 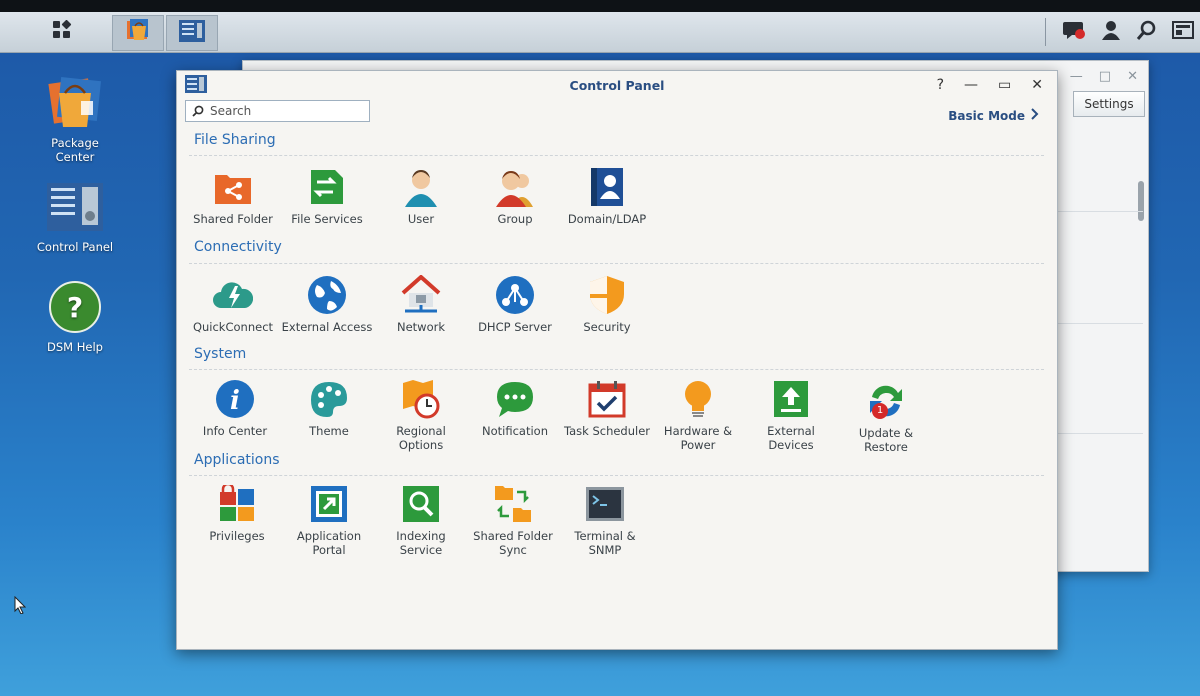 What do you see at coordinates (607, 399) in the screenshot?
I see `task-scheduler-icon` at bounding box center [607, 399].